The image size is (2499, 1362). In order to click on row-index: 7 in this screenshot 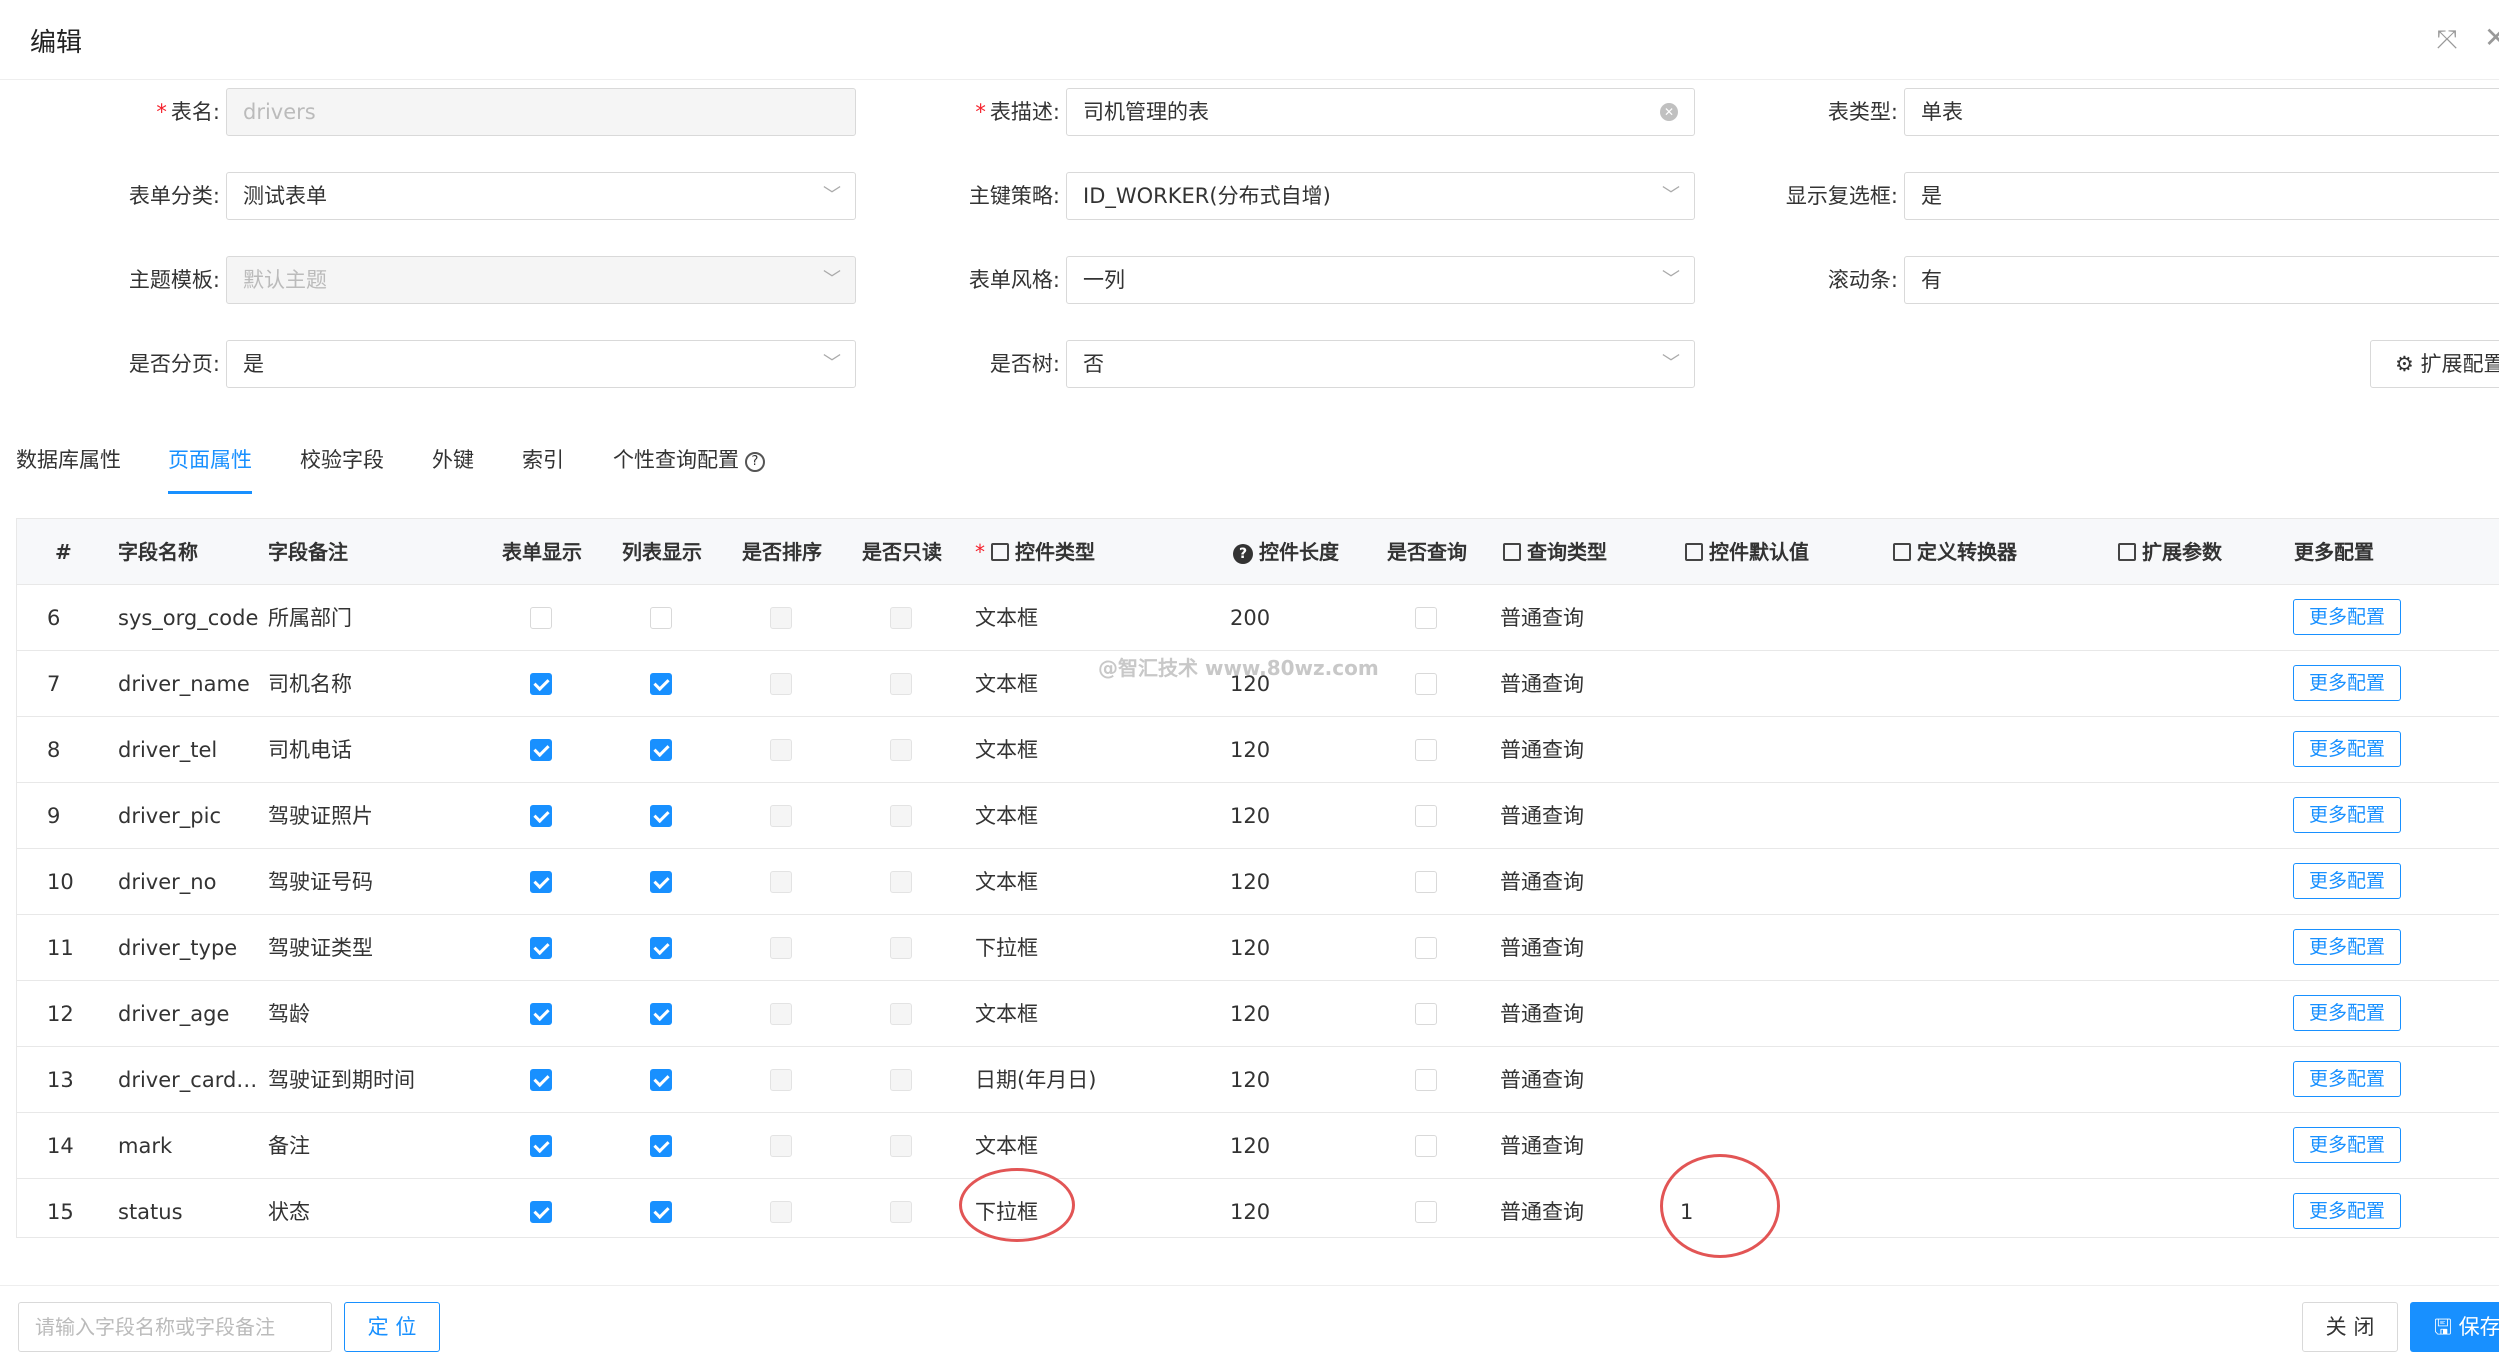, I will do `click(54, 684)`.